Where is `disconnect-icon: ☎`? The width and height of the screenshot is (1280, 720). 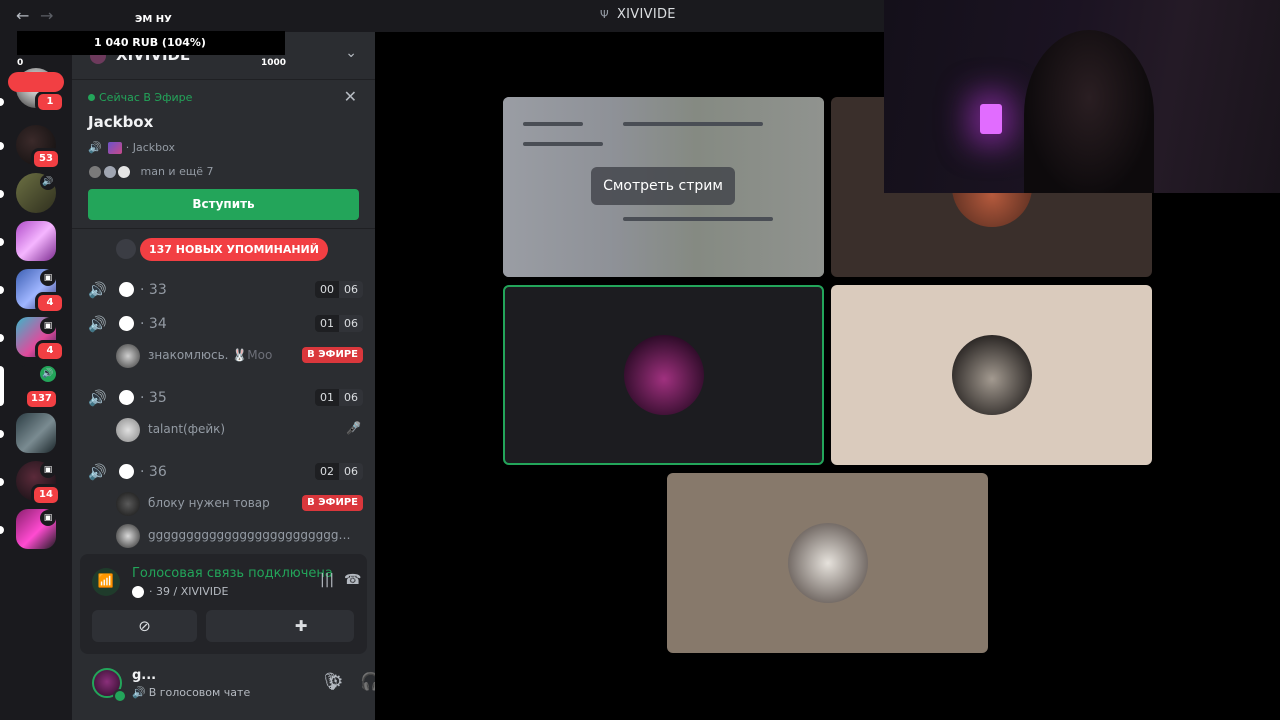
disconnect-icon: ☎ is located at coordinates (352, 580).